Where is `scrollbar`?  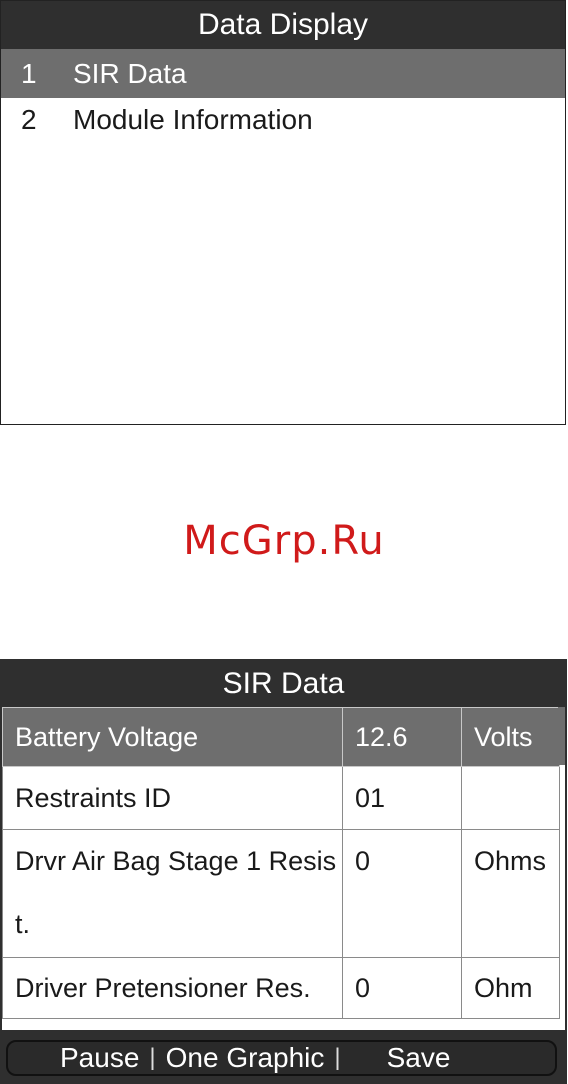
scrollbar is located at coordinates (561, 736).